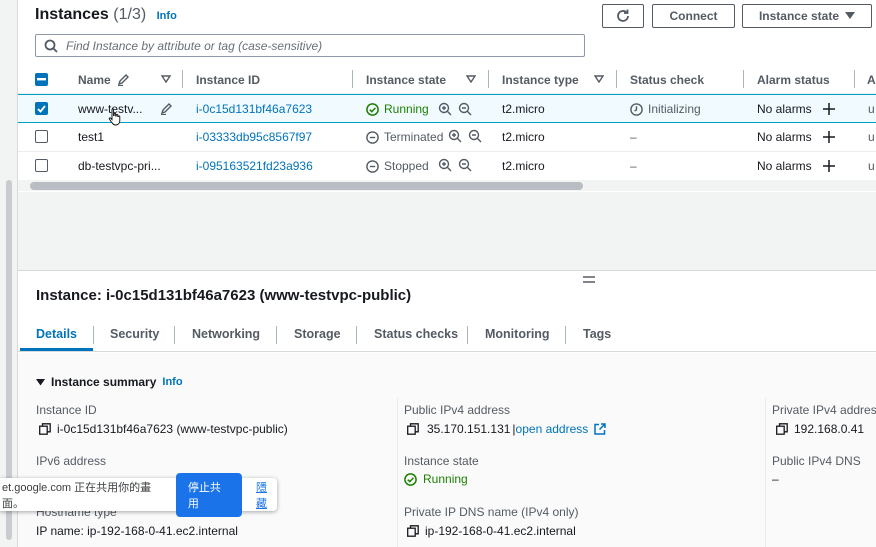 This screenshot has width=876, height=547. I want to click on name-cell: test1, so click(91, 137).